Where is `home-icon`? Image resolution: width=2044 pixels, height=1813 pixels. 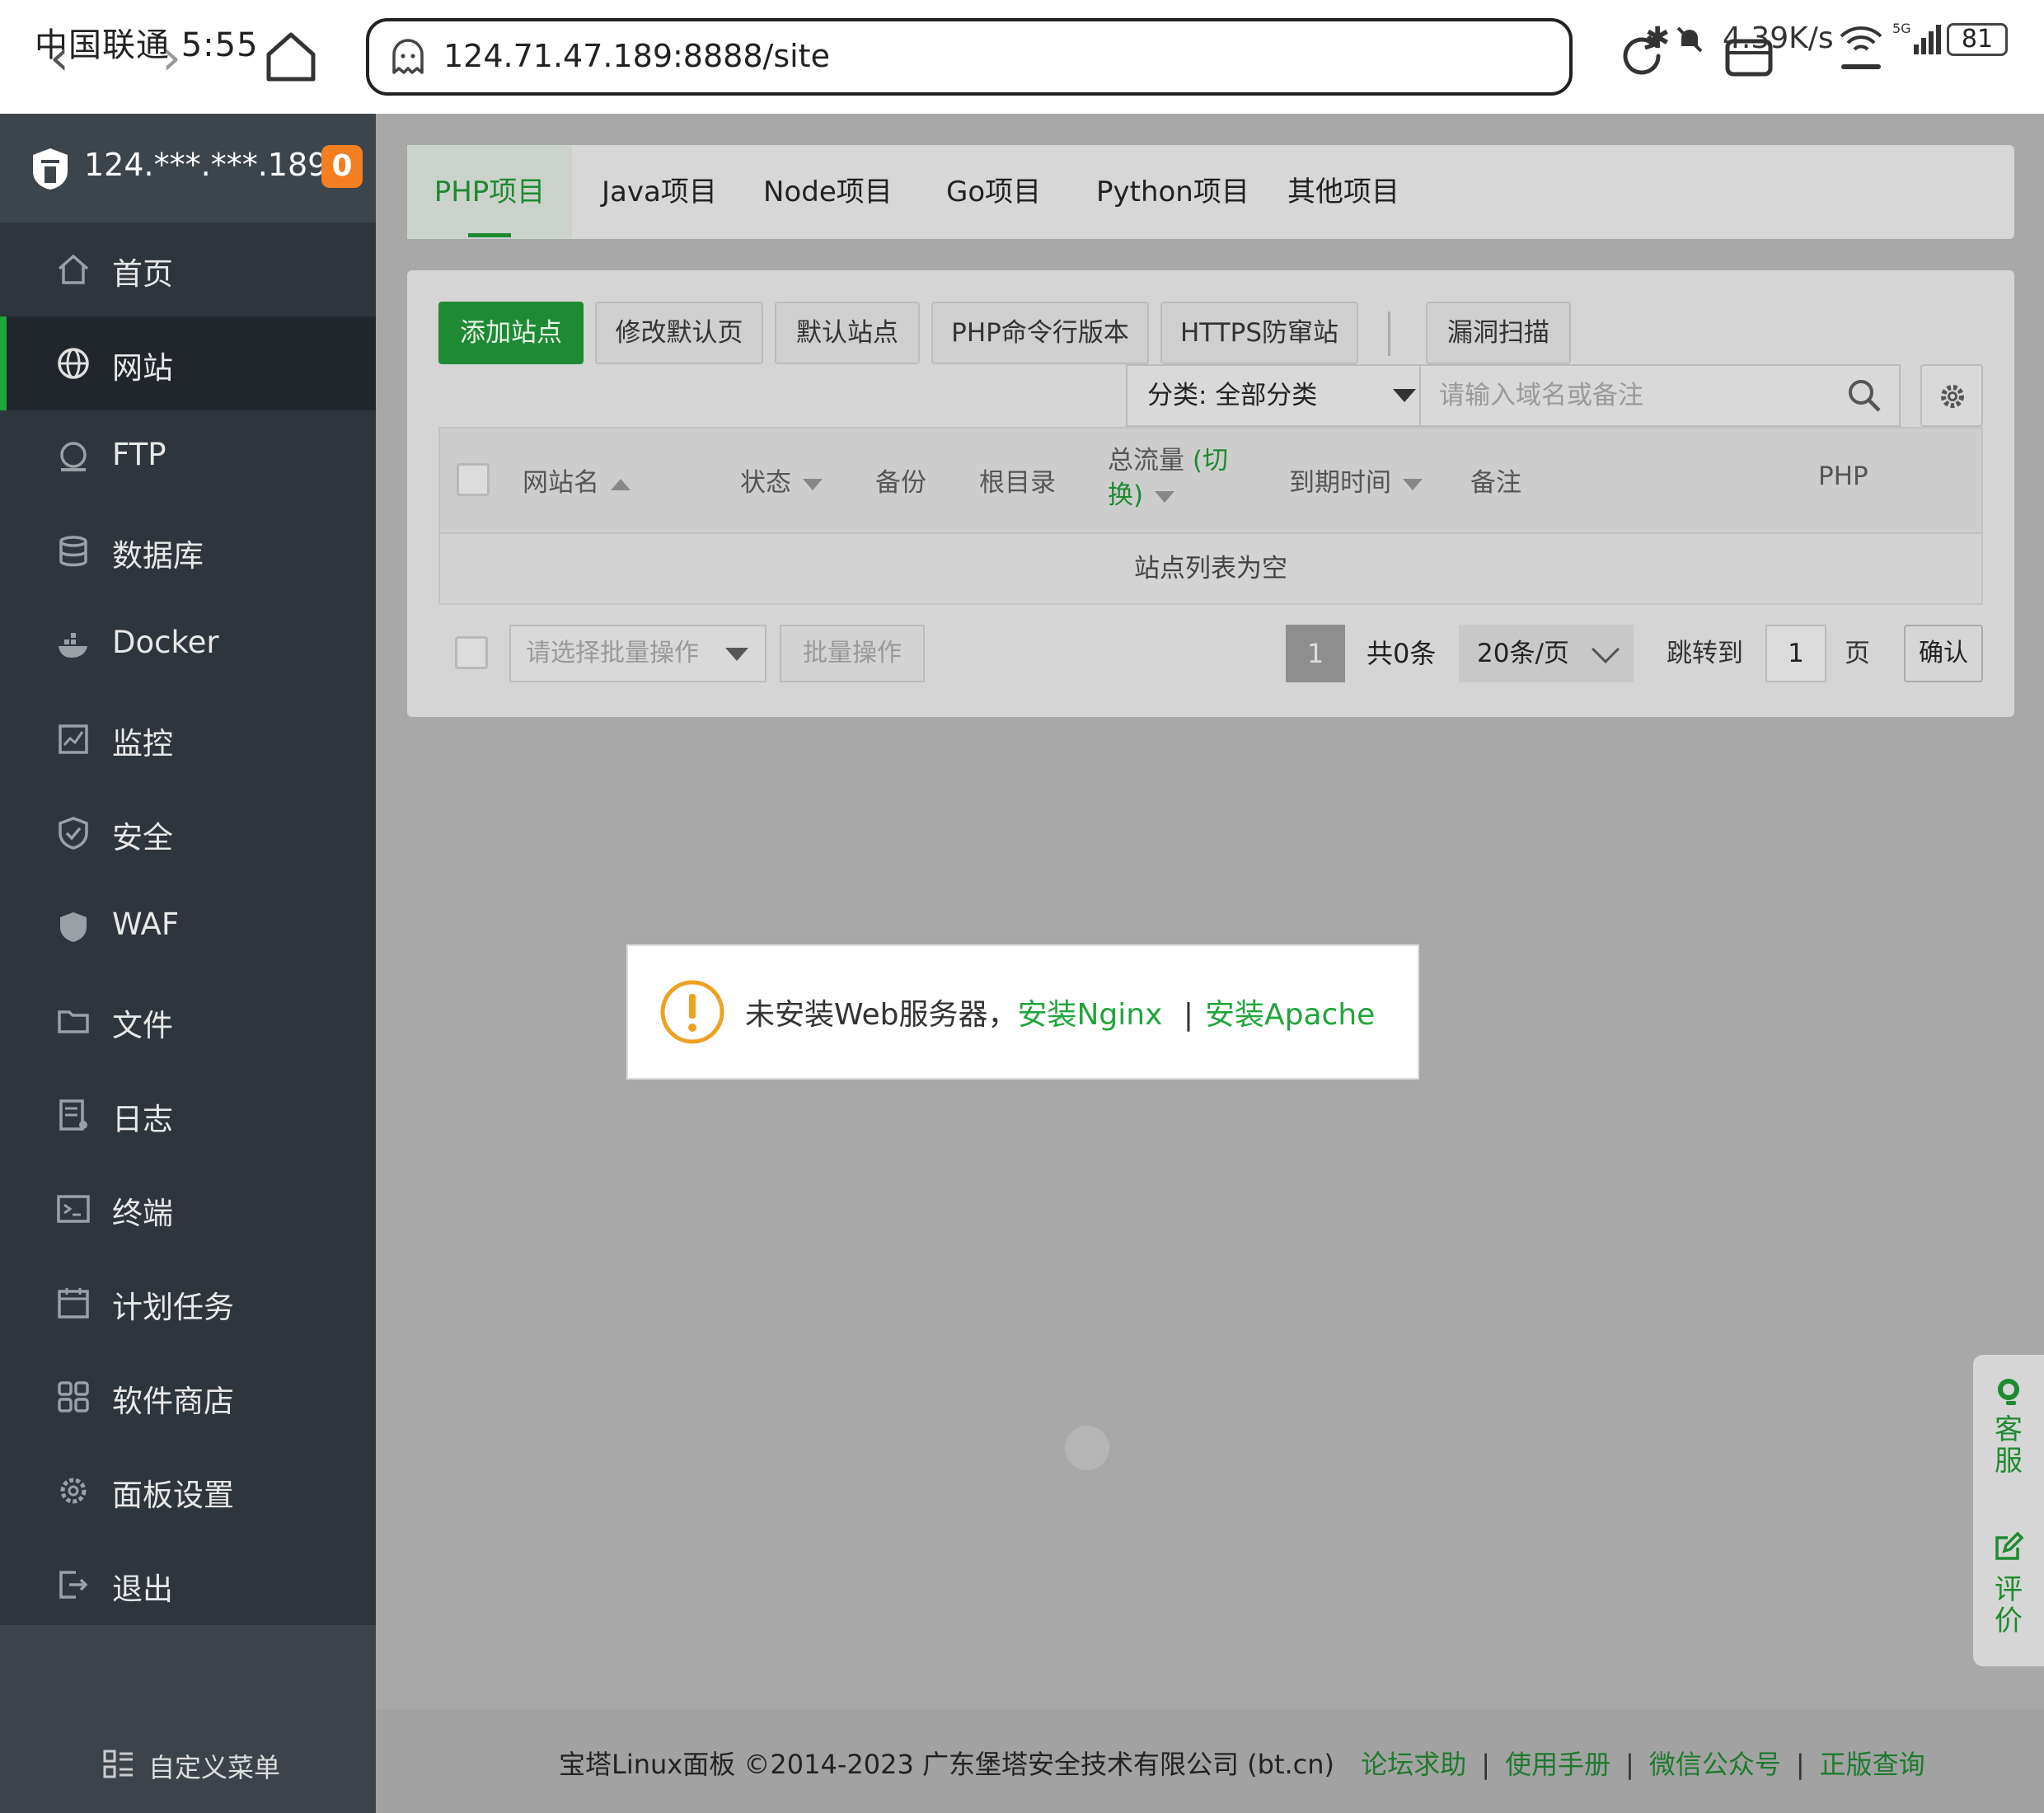 home-icon is located at coordinates (291, 57).